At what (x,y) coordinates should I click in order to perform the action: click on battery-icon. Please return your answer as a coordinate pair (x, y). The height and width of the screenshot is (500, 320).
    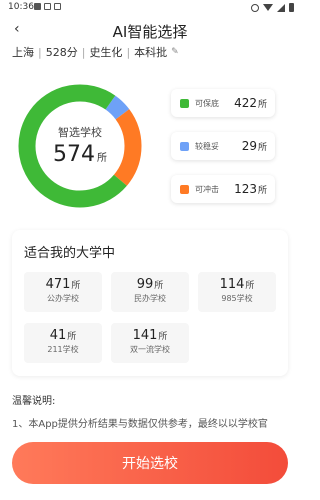
    Looking at the image, I should click on (291, 7).